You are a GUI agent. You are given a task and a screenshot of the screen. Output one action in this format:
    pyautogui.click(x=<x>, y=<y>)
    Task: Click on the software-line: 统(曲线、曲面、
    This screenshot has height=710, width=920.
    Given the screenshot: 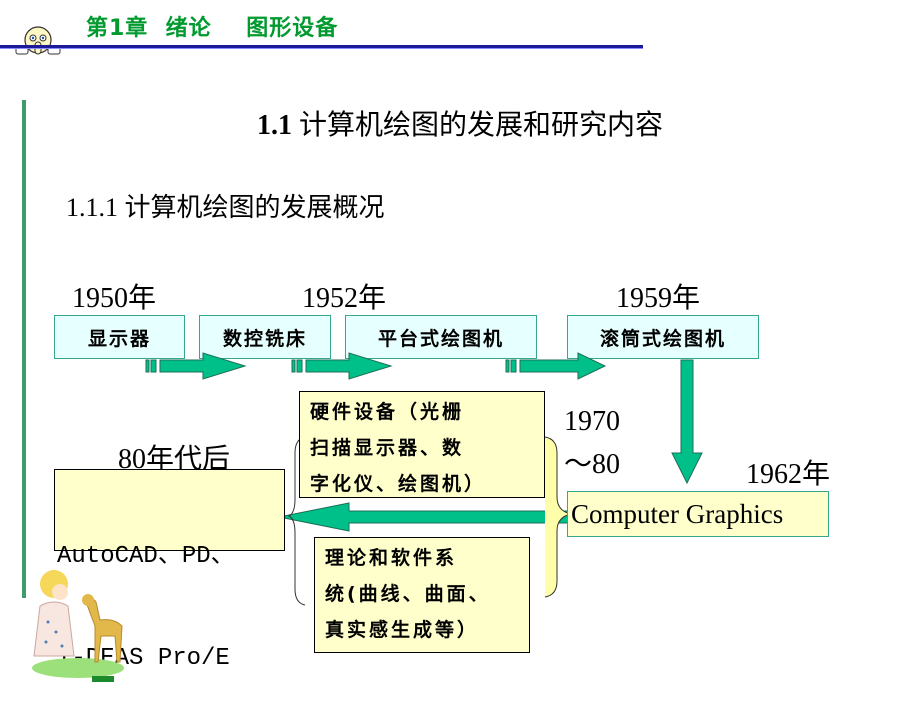 What is the action you would take?
    pyautogui.click(x=408, y=594)
    